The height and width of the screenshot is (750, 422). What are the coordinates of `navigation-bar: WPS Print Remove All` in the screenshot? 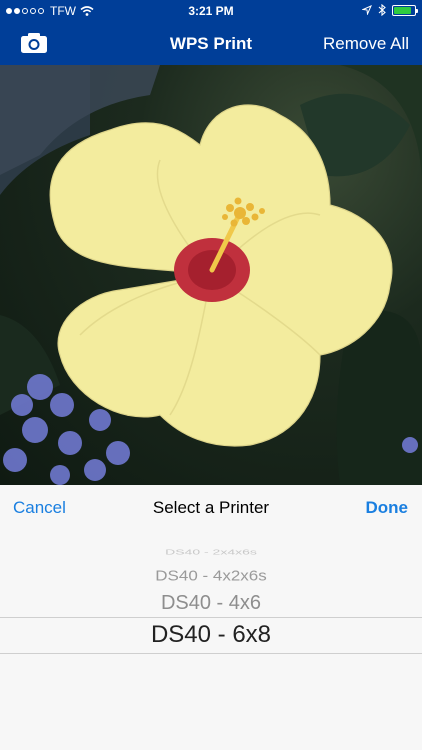 It's located at (211, 43).